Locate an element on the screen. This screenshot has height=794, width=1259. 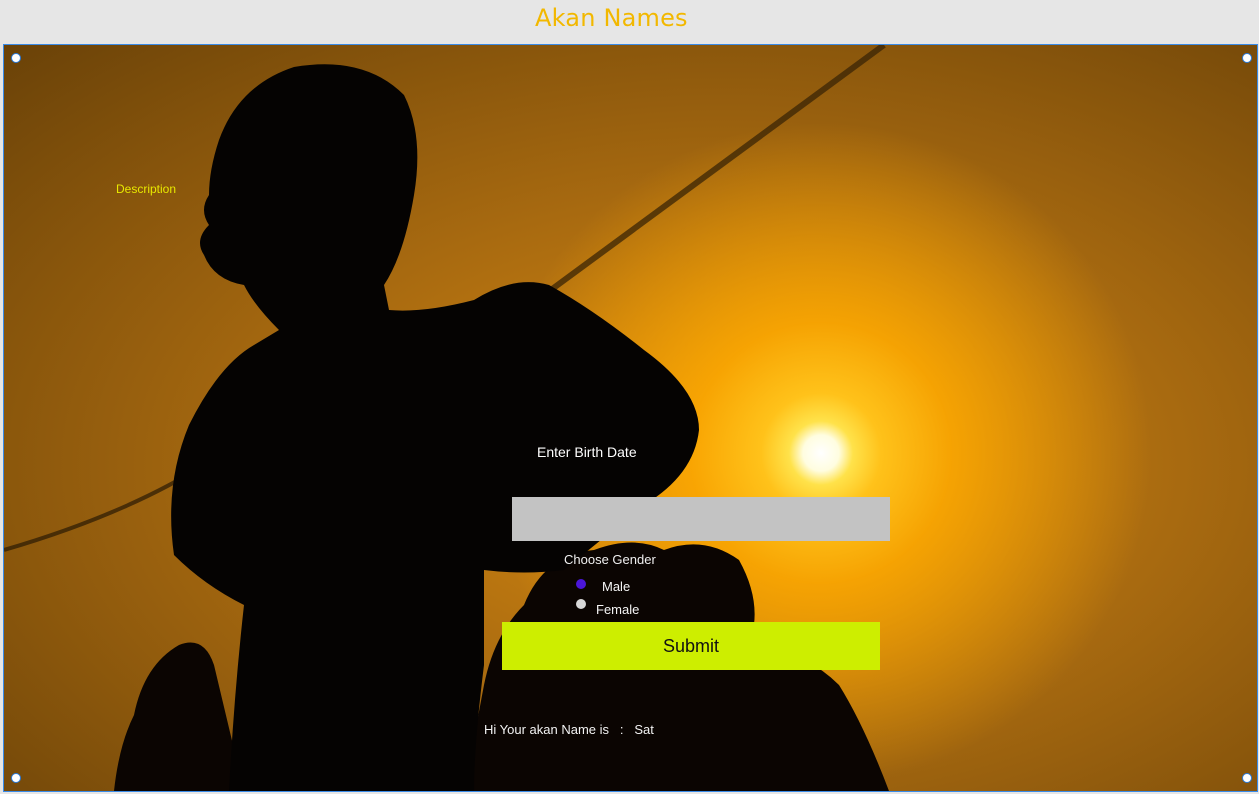
resize-handle-bottom-right is located at coordinates (1247, 778).